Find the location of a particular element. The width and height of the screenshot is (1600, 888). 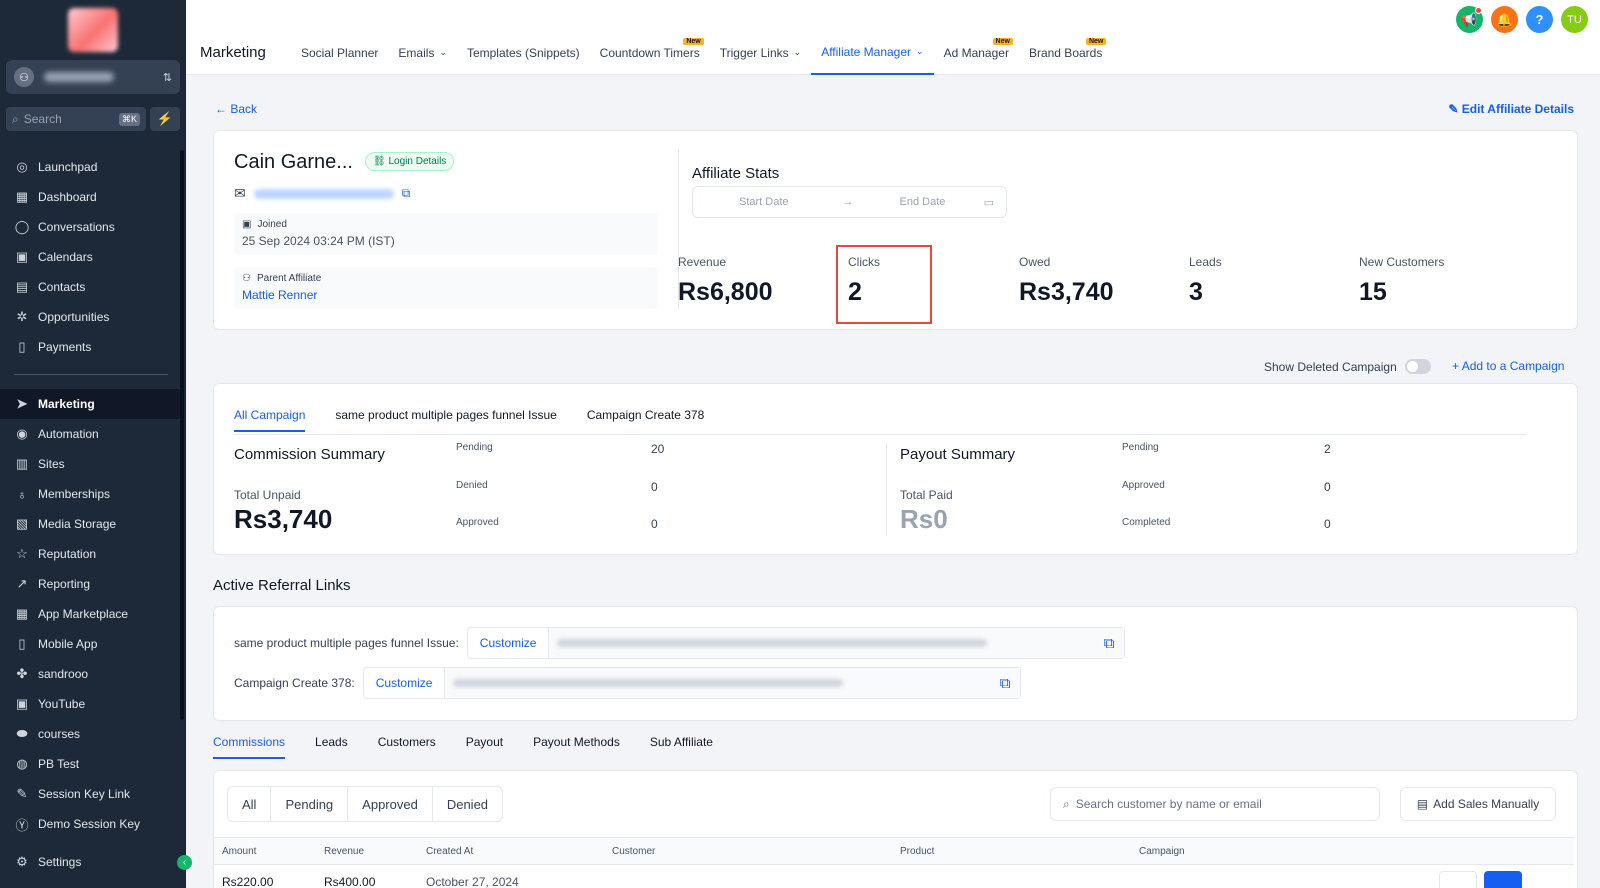

collapse-sidebar-icon: ‹ is located at coordinates (184, 862).